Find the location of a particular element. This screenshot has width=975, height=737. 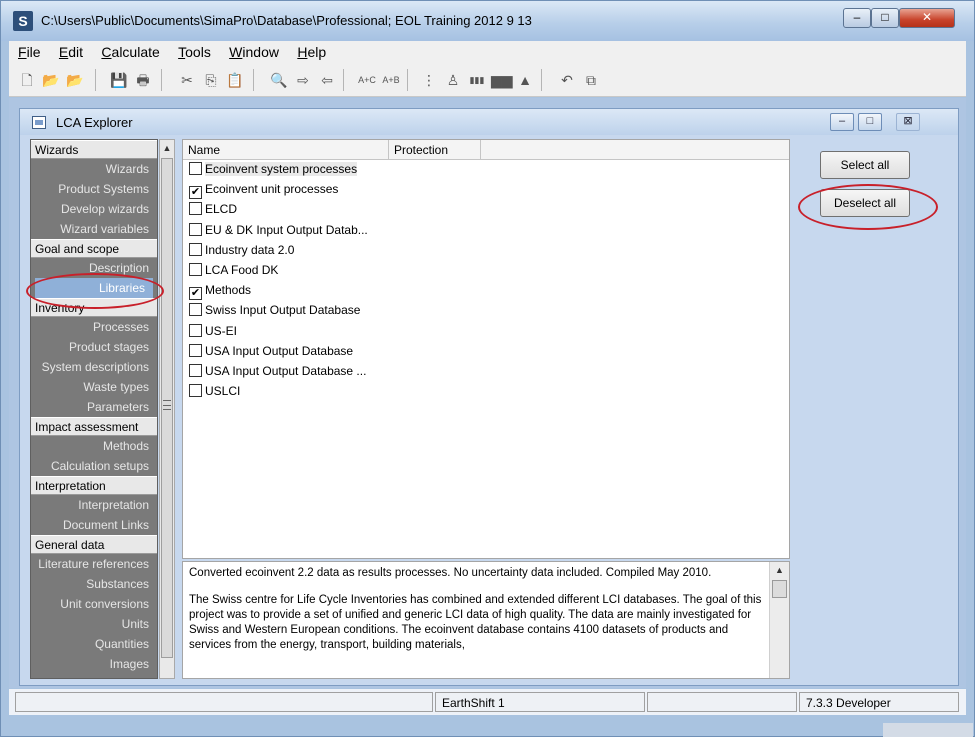

nav-item-description: Description is located at coordinates (94, 268).